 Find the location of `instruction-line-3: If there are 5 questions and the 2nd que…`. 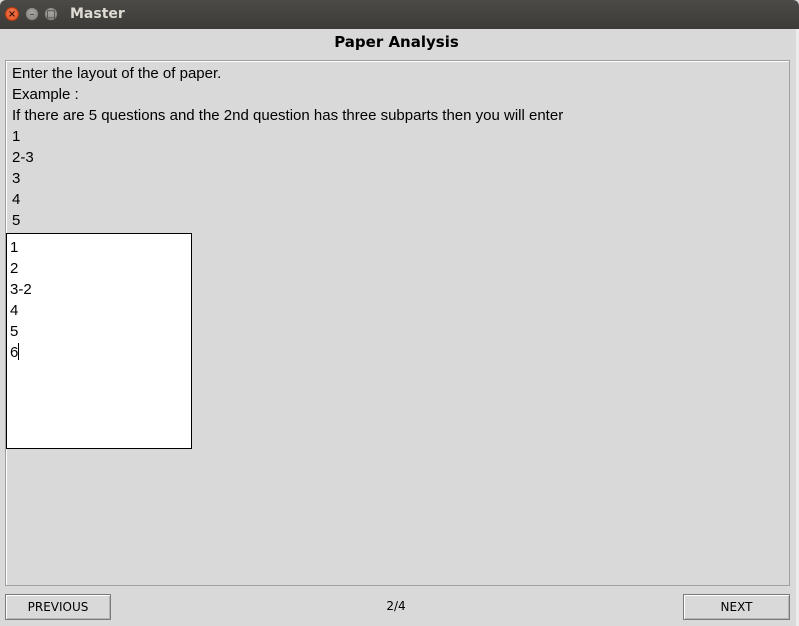

instruction-line-3: If there are 5 questions and the 2nd que… is located at coordinates (288, 115).